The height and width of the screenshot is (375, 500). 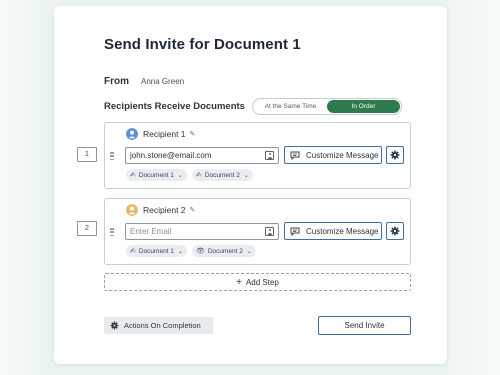 What do you see at coordinates (239, 282) in the screenshot?
I see `plus-icon: +` at bounding box center [239, 282].